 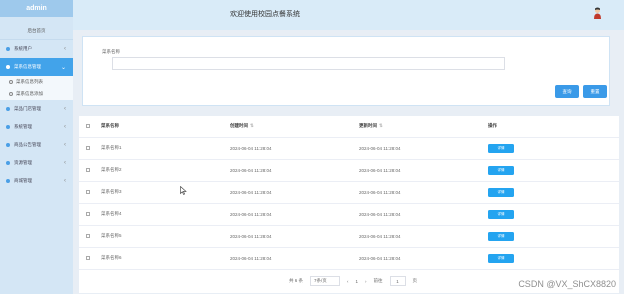 What do you see at coordinates (567, 91) in the screenshot?
I see `query-button: 查询` at bounding box center [567, 91].